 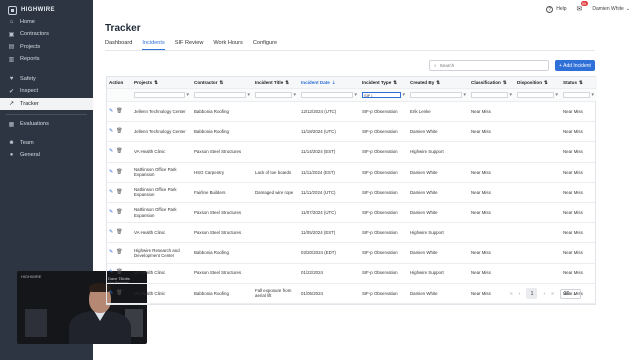 I want to click on column-header-incident-date: Incident Date ⇣, so click(x=329, y=82).